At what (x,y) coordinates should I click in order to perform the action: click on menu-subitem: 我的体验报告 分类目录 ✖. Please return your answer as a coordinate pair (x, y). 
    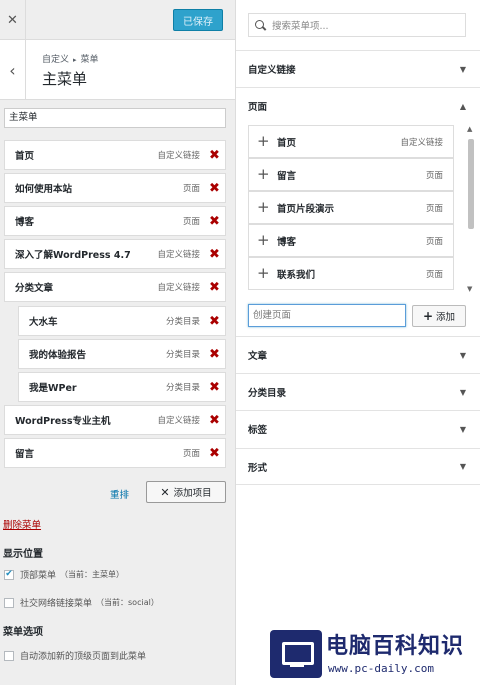
    Looking at the image, I should click on (122, 354).